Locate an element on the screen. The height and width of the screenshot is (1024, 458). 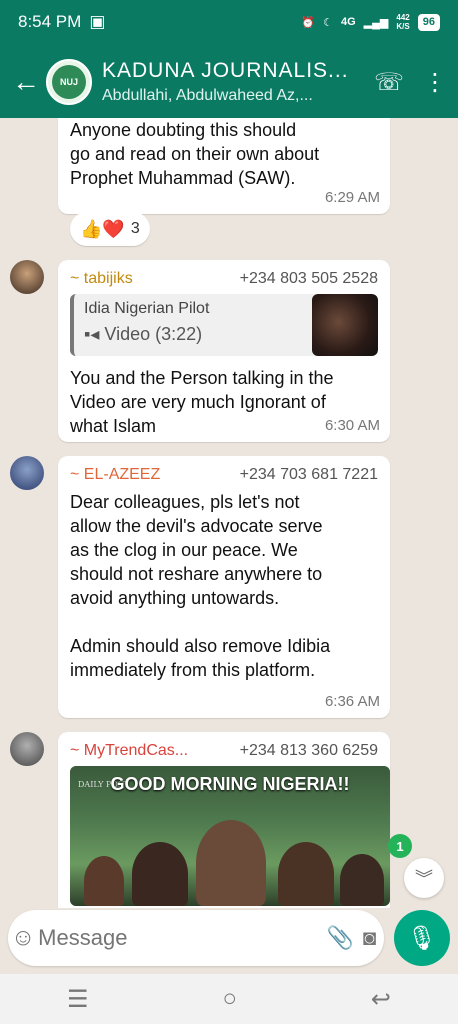
notification-icon: ▣ is located at coordinates (97, 21).